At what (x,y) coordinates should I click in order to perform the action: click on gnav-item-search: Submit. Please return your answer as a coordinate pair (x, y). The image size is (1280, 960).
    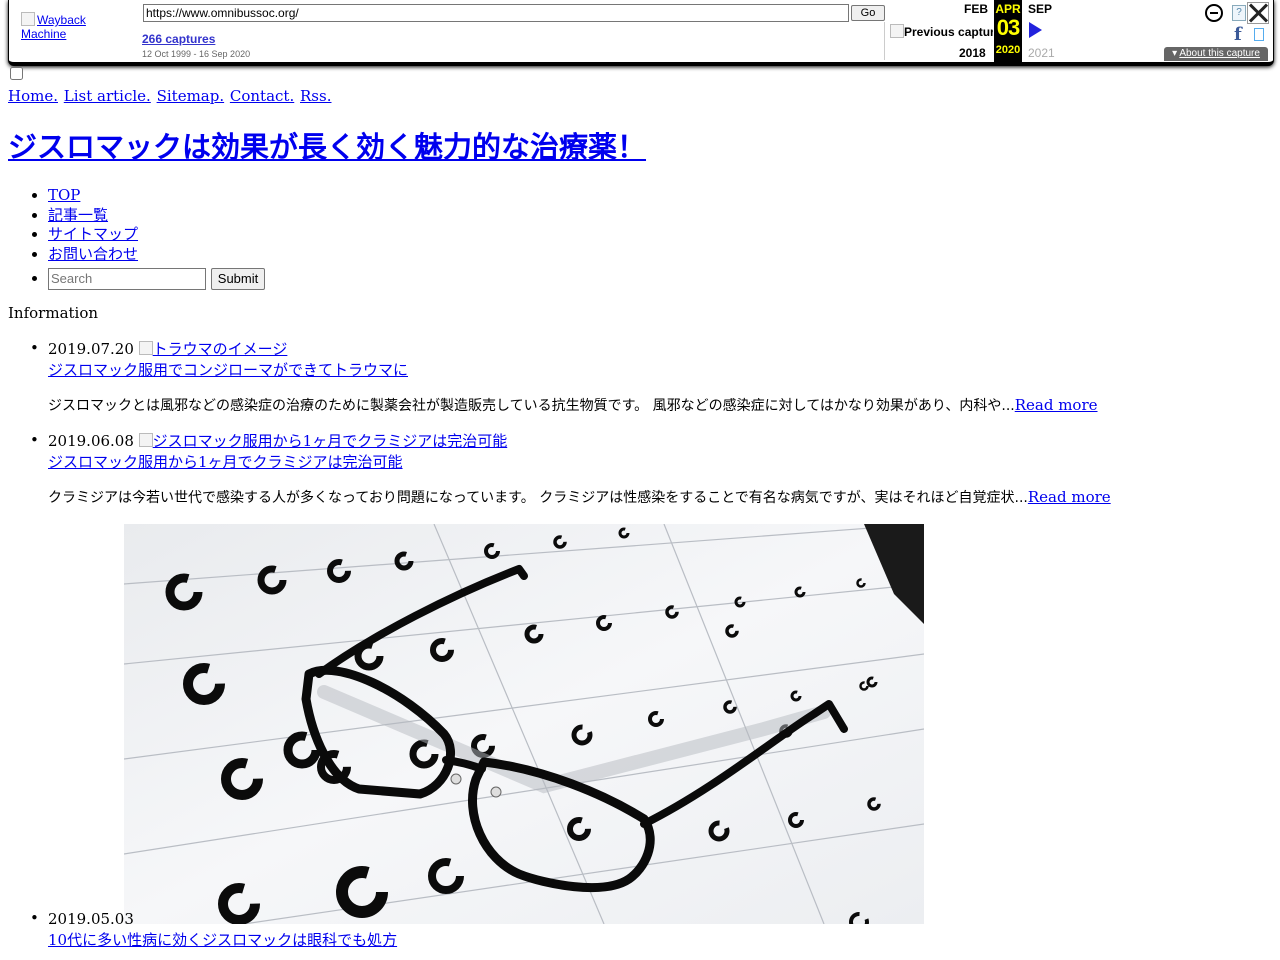
    Looking at the image, I should click on (157, 279).